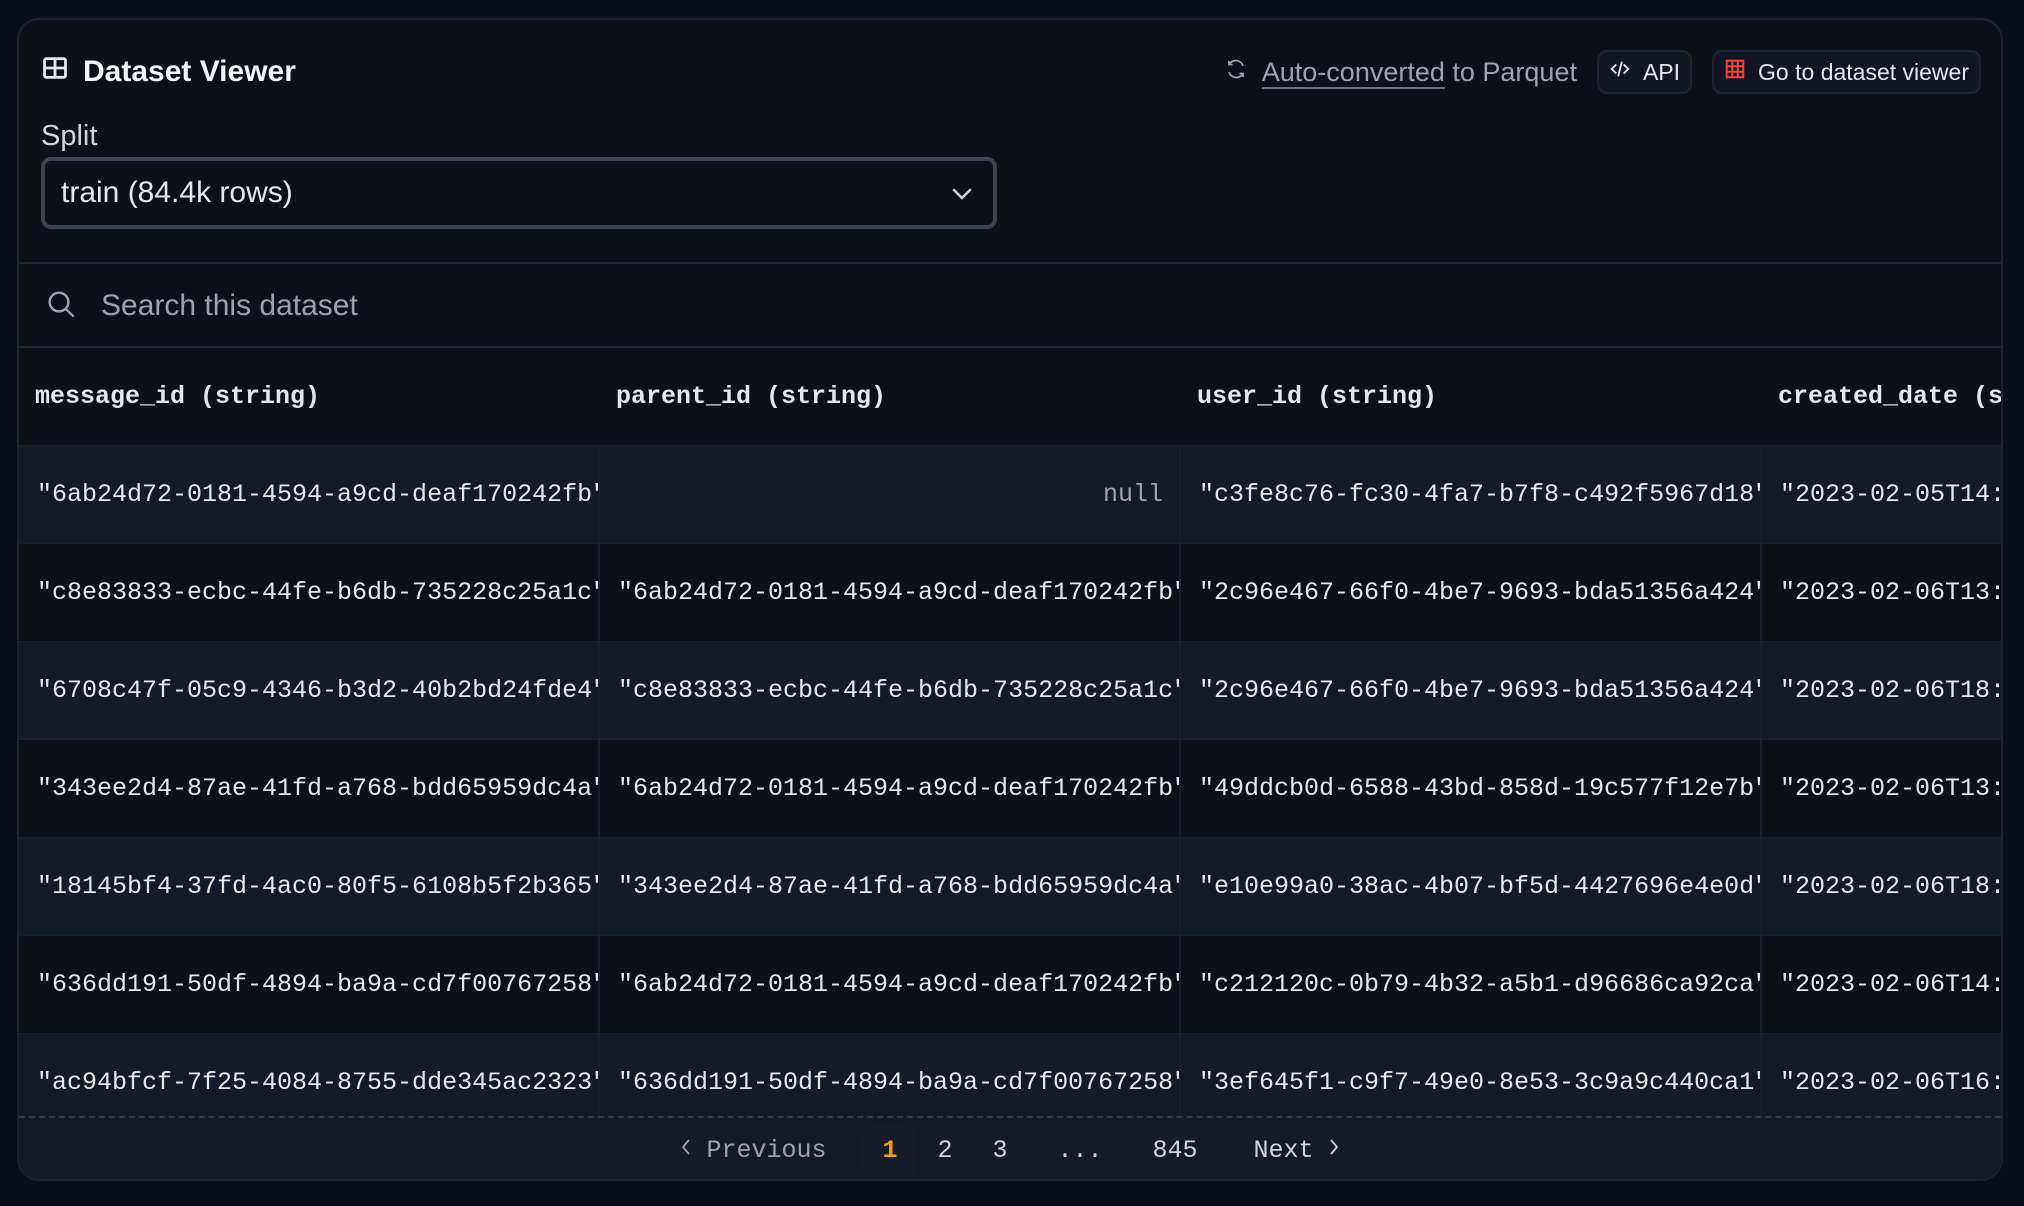 Image resolution: width=2024 pixels, height=1206 pixels. What do you see at coordinates (177, 192) in the screenshot?
I see `split-selected-value: train (84.4k rows)` at bounding box center [177, 192].